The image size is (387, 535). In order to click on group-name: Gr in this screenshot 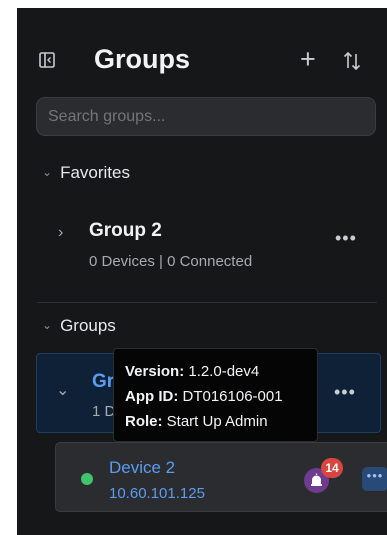, I will do `click(103, 381)`.